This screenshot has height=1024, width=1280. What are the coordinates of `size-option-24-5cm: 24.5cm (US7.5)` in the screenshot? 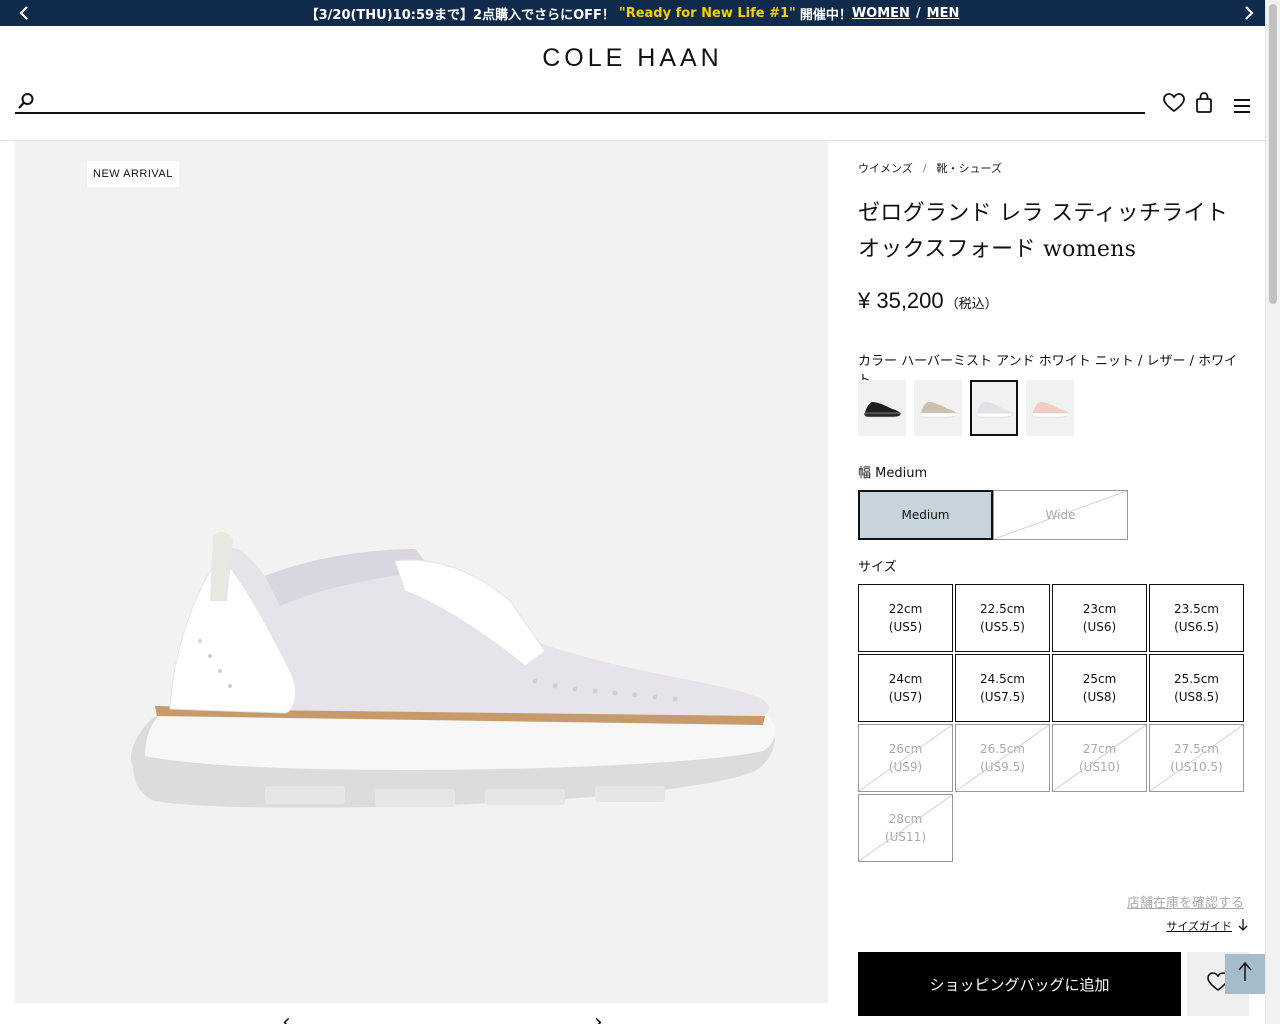 It's located at (1002, 688).